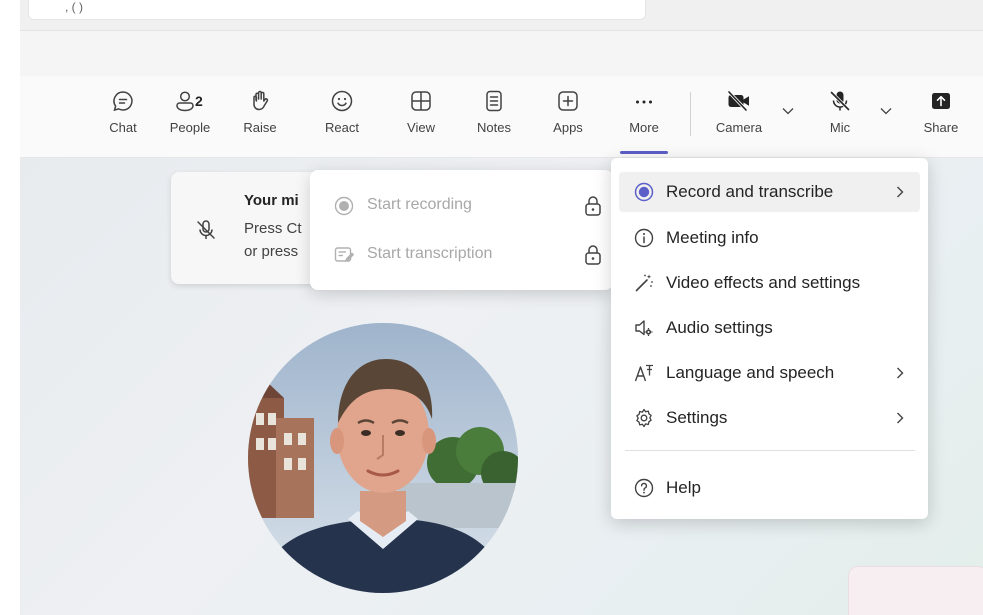 This screenshot has height=615, width=983. Describe the element at coordinates (568, 101) in the screenshot. I see `add-apps-icon` at that location.